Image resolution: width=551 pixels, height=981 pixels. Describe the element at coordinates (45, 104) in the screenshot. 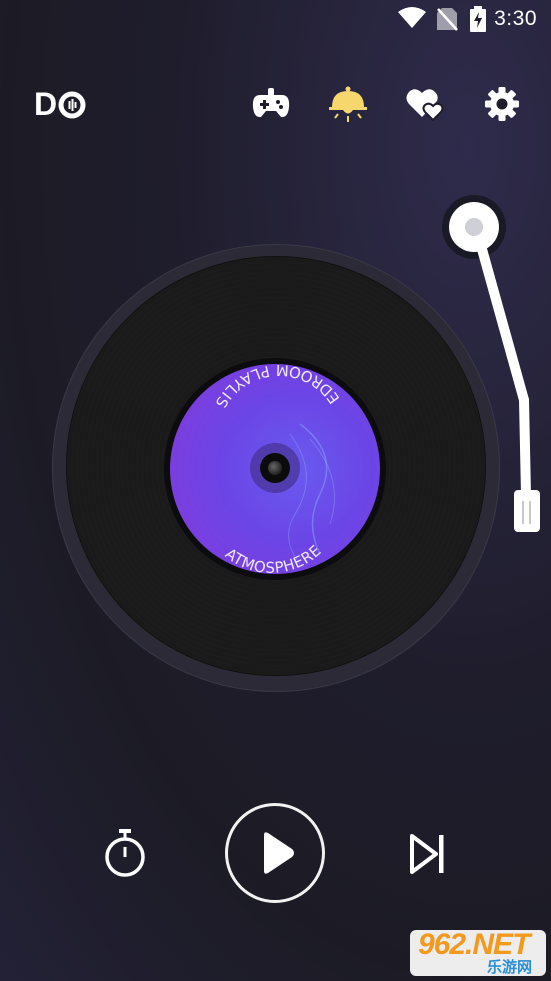

I see `logo-letter: D` at that location.